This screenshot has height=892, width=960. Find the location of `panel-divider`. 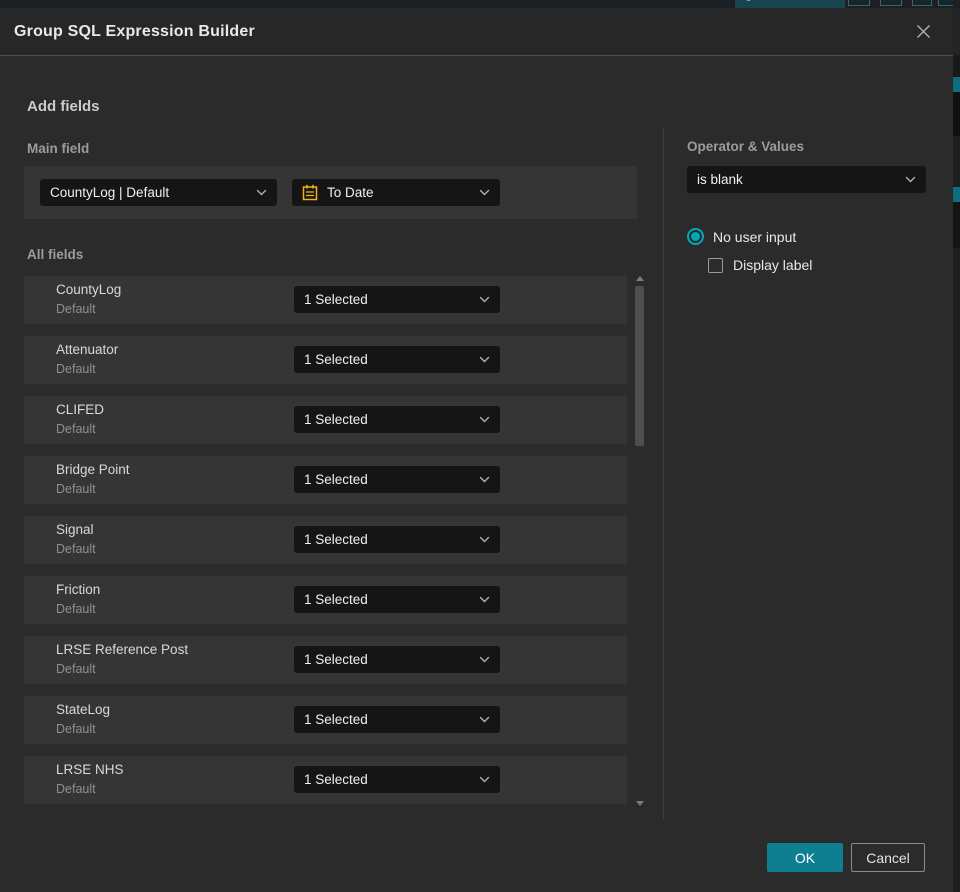

panel-divider is located at coordinates (663, 474).